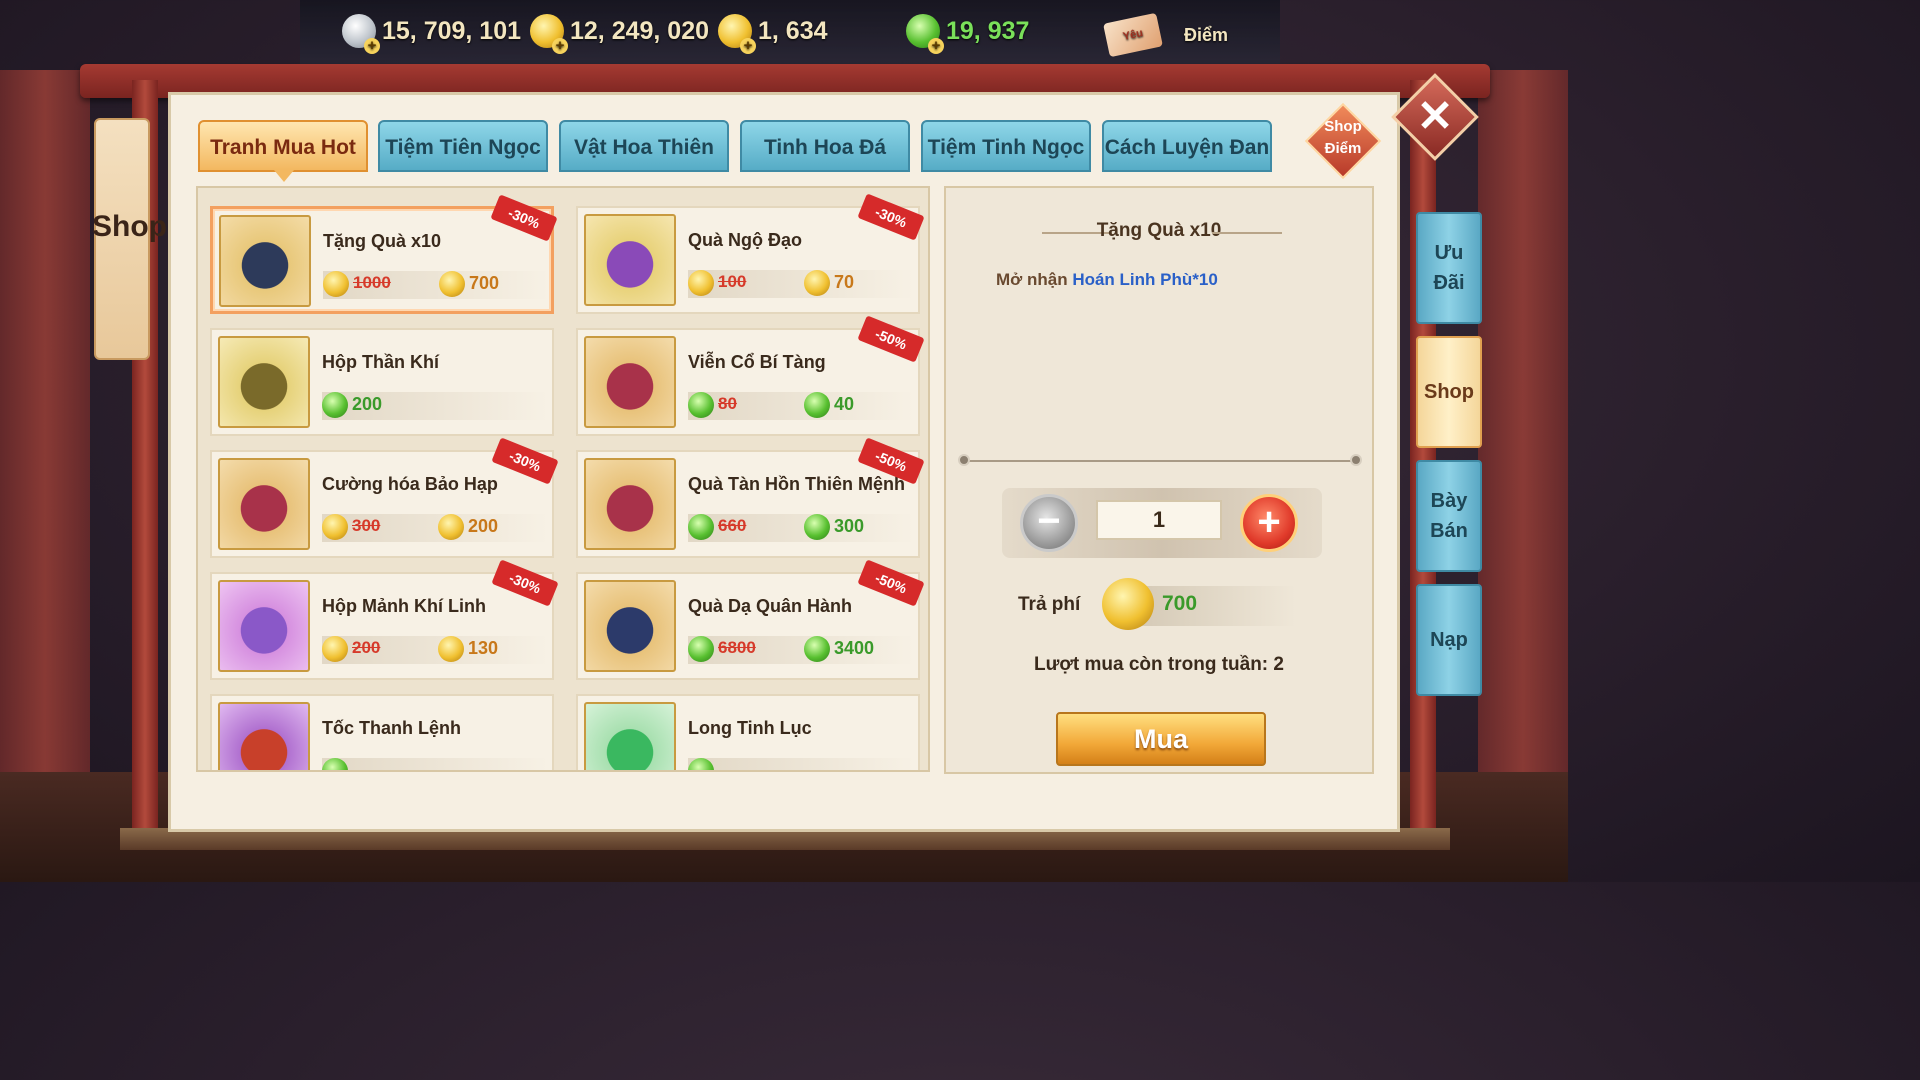  I want to click on item-card: Long Tinh Lục, so click(748, 732).